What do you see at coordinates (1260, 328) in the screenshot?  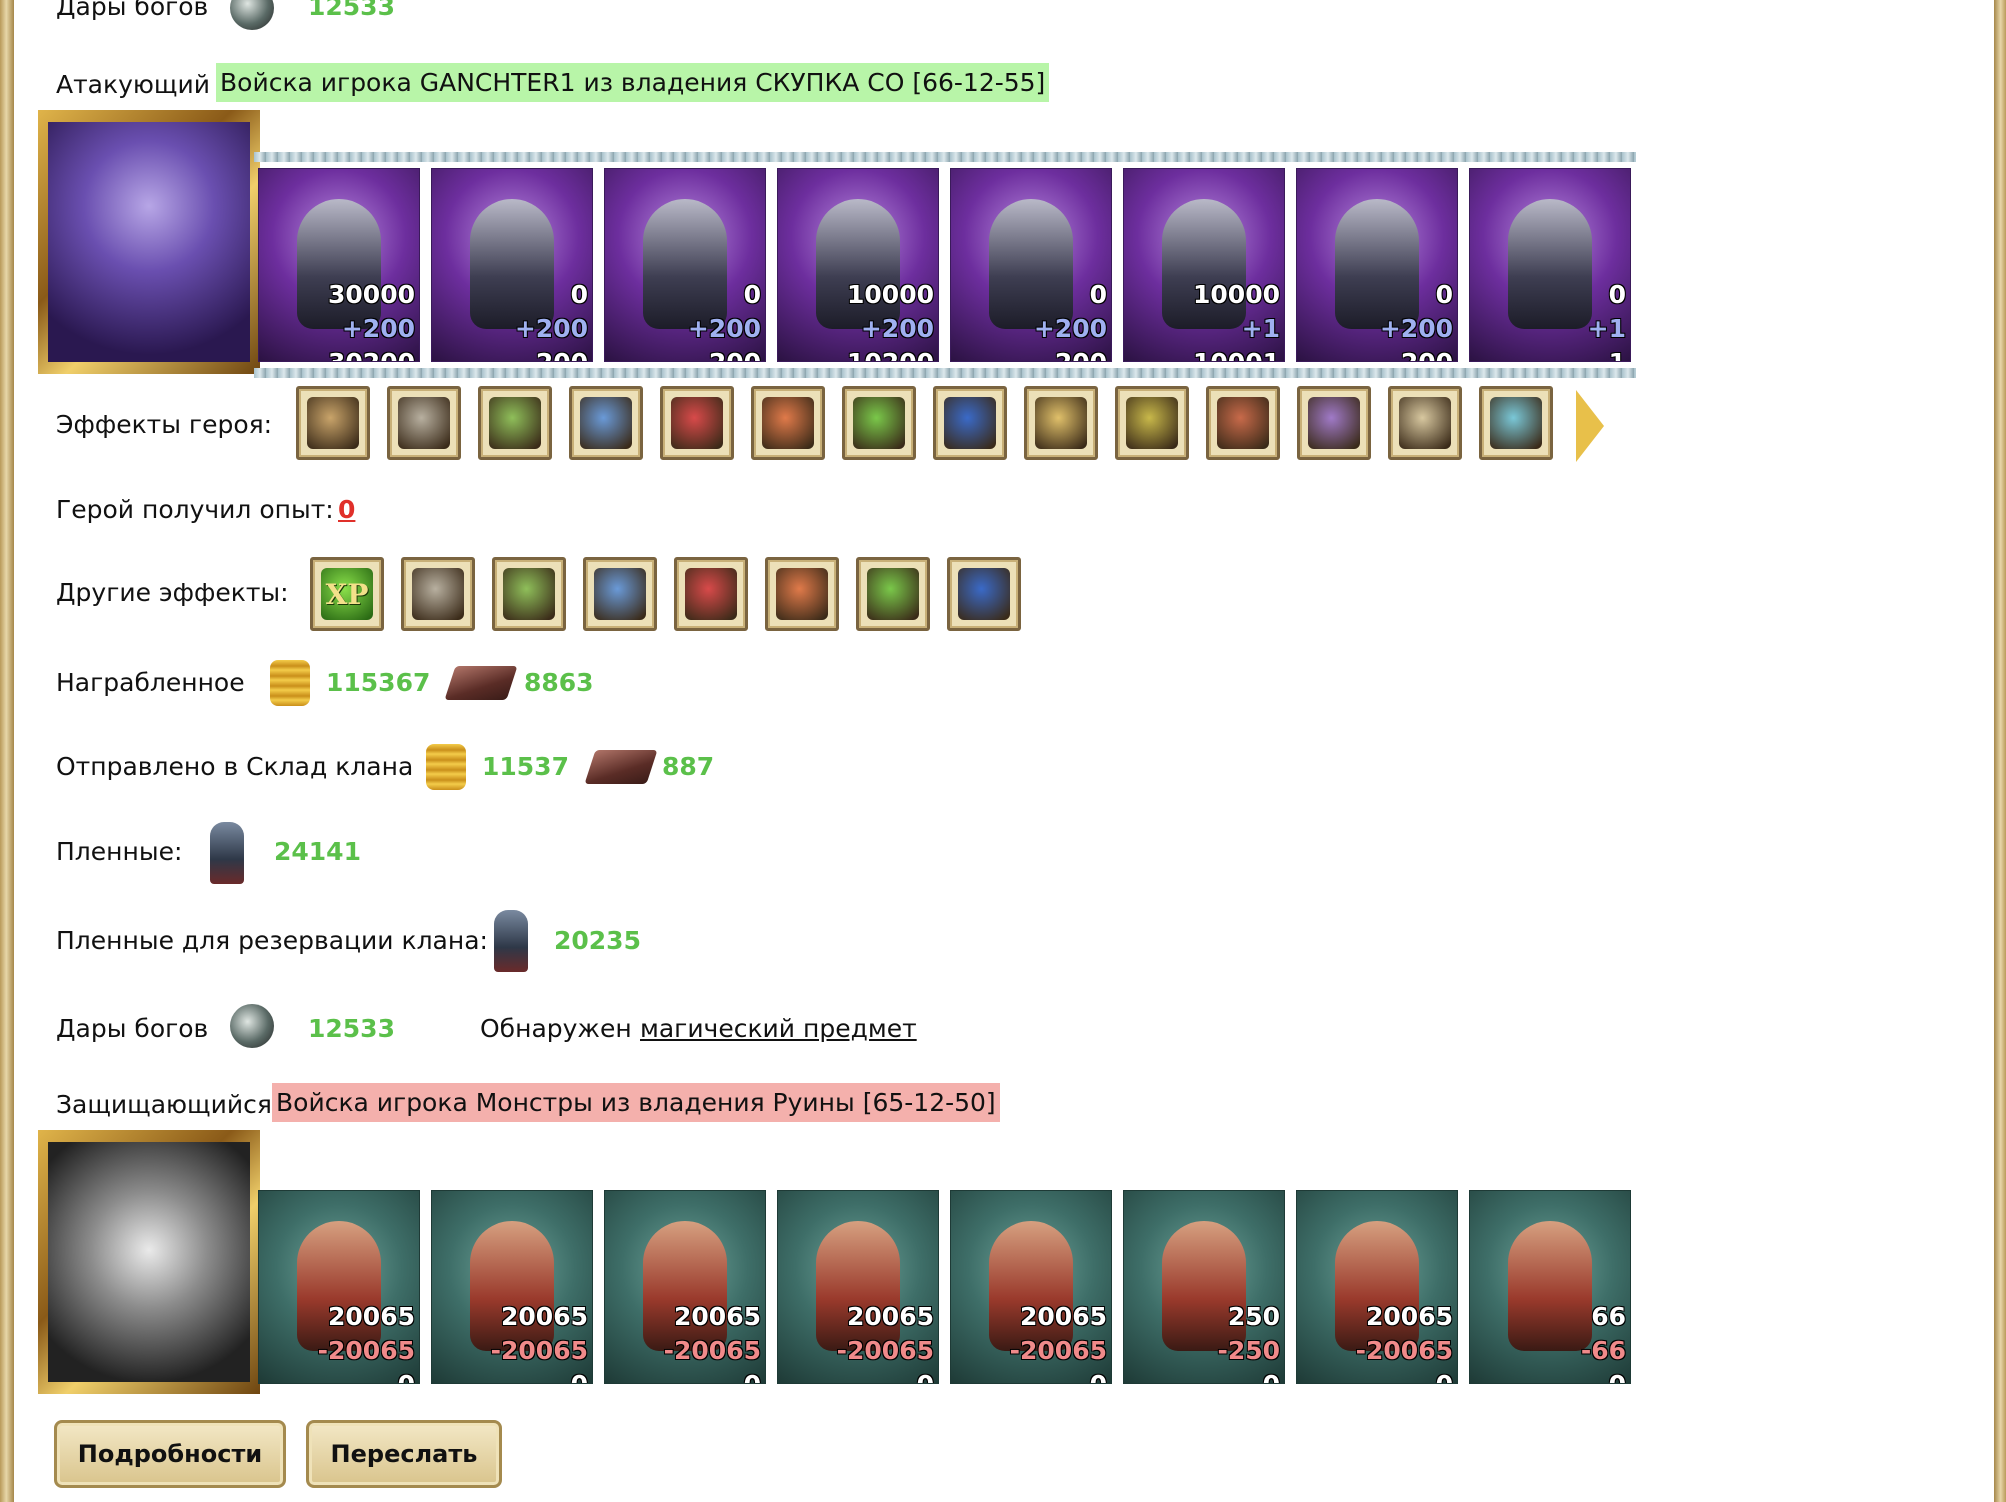 I see `unit-change-count: +1` at bounding box center [1260, 328].